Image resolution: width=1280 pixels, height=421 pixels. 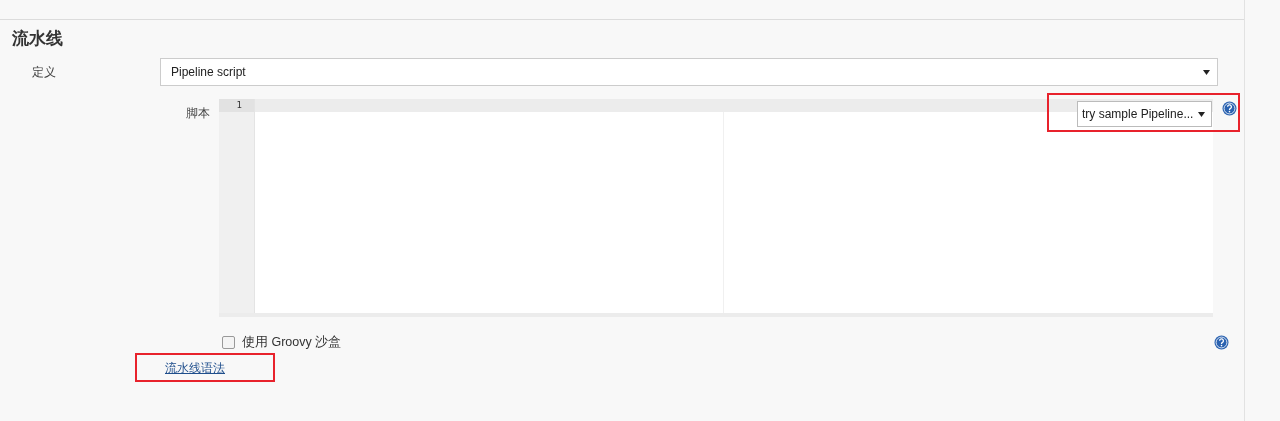 I want to click on field-label: 定义, so click(x=44, y=72).